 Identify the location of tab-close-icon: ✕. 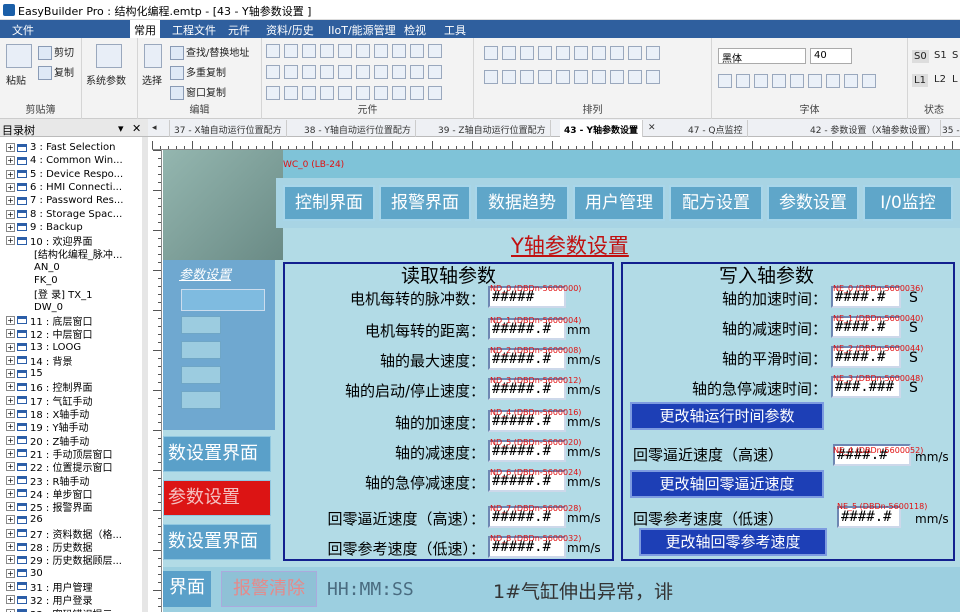
(652, 128).